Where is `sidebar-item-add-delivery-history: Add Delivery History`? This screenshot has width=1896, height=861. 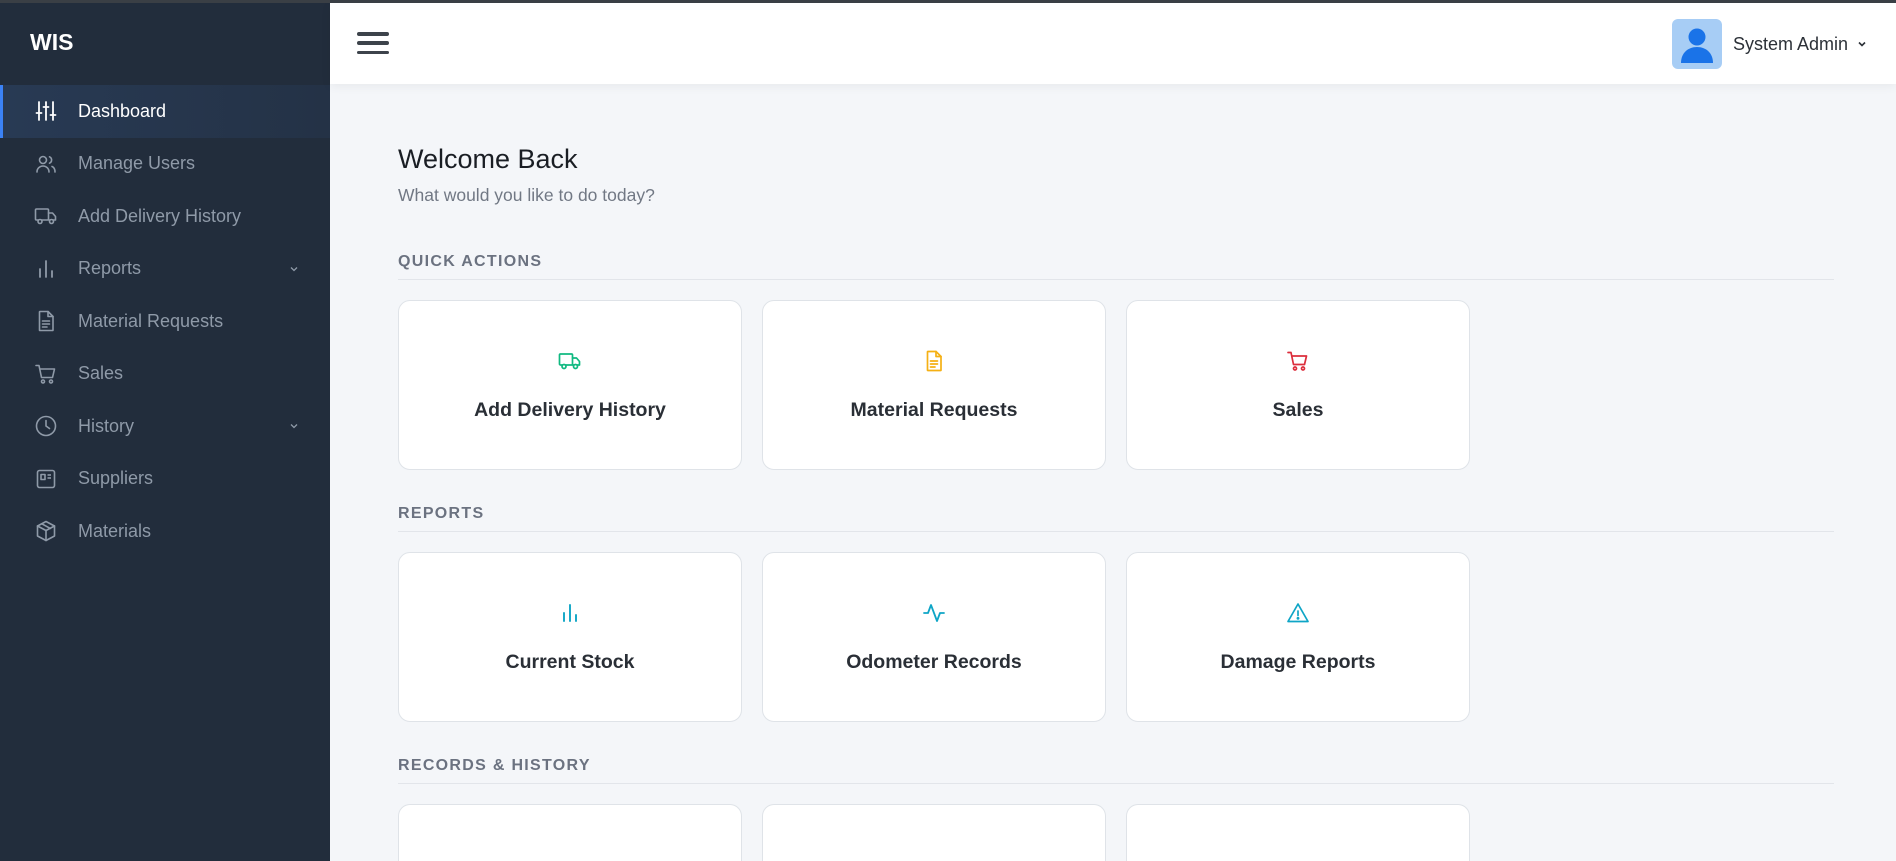
sidebar-item-add-delivery-history: Add Delivery History is located at coordinates (165, 216).